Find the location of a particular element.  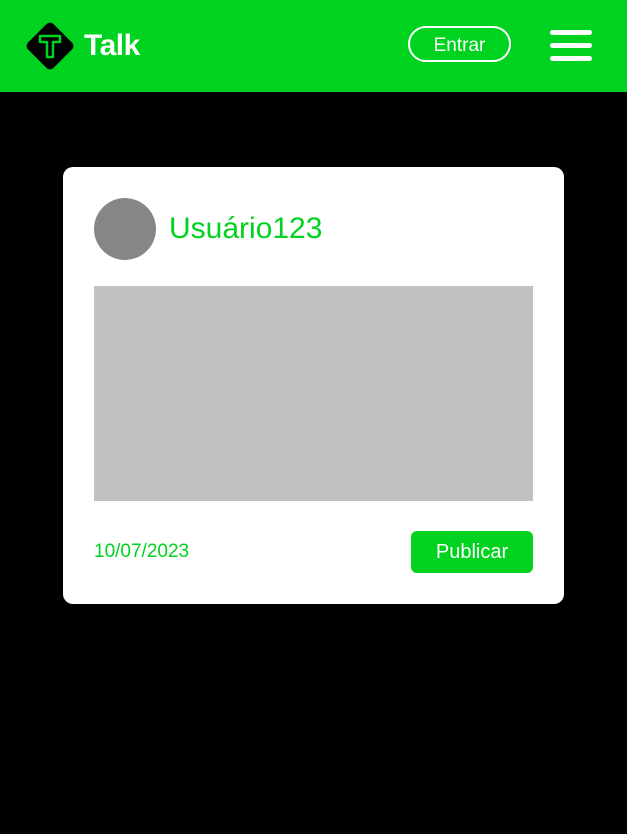

brand-name: Talk is located at coordinates (112, 45).